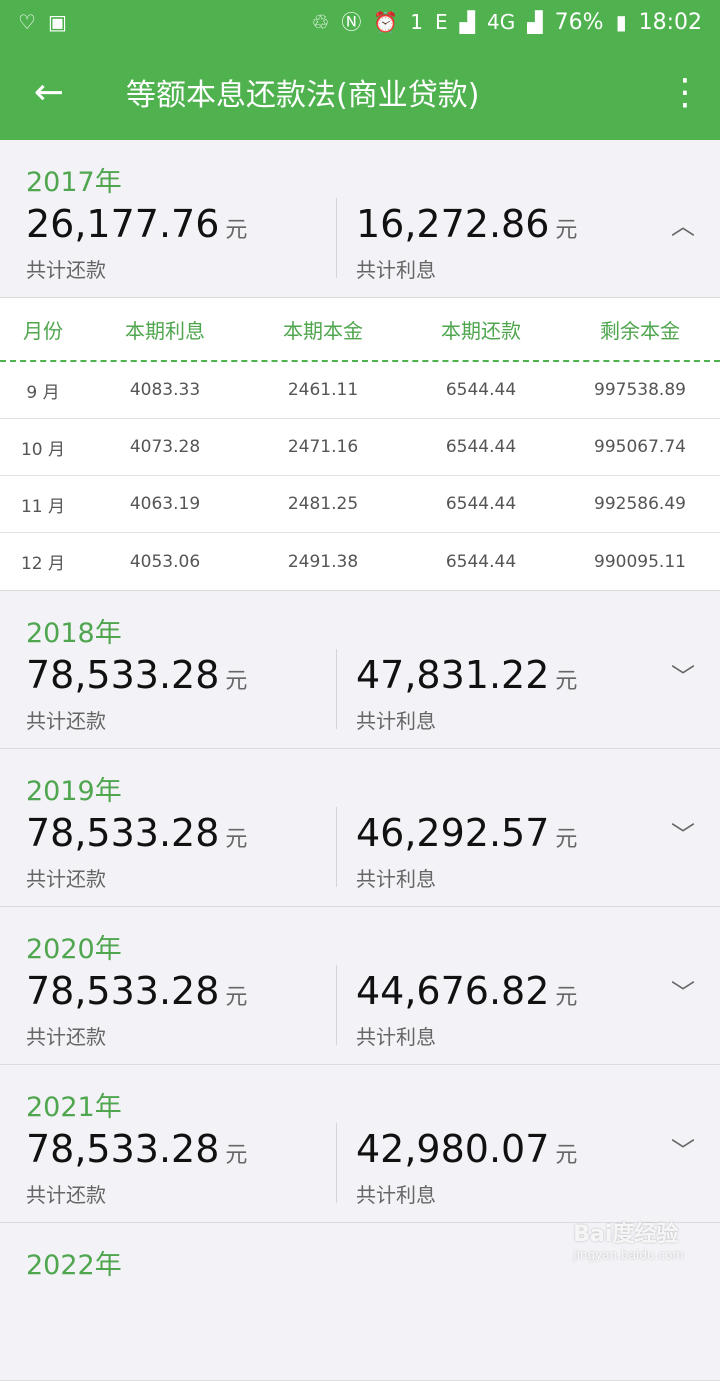 The height and width of the screenshot is (1381, 720). I want to click on image-icon: ▣, so click(57, 22).